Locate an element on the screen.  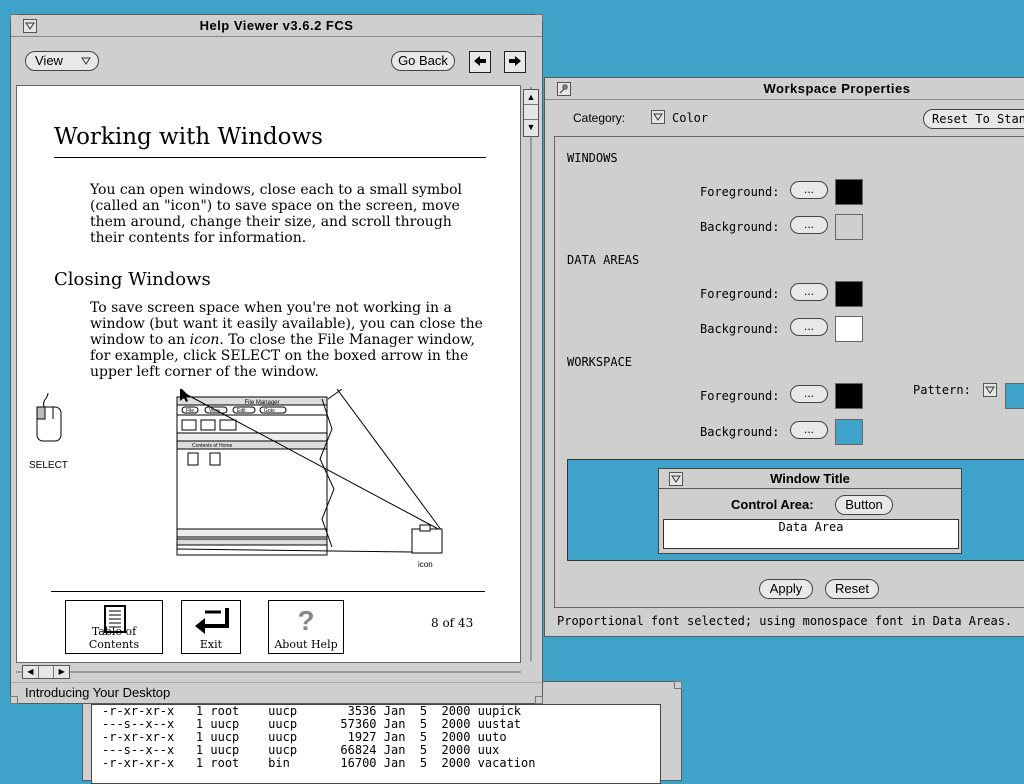
windows-foreground-label: Foreground: is located at coordinates (740, 192).